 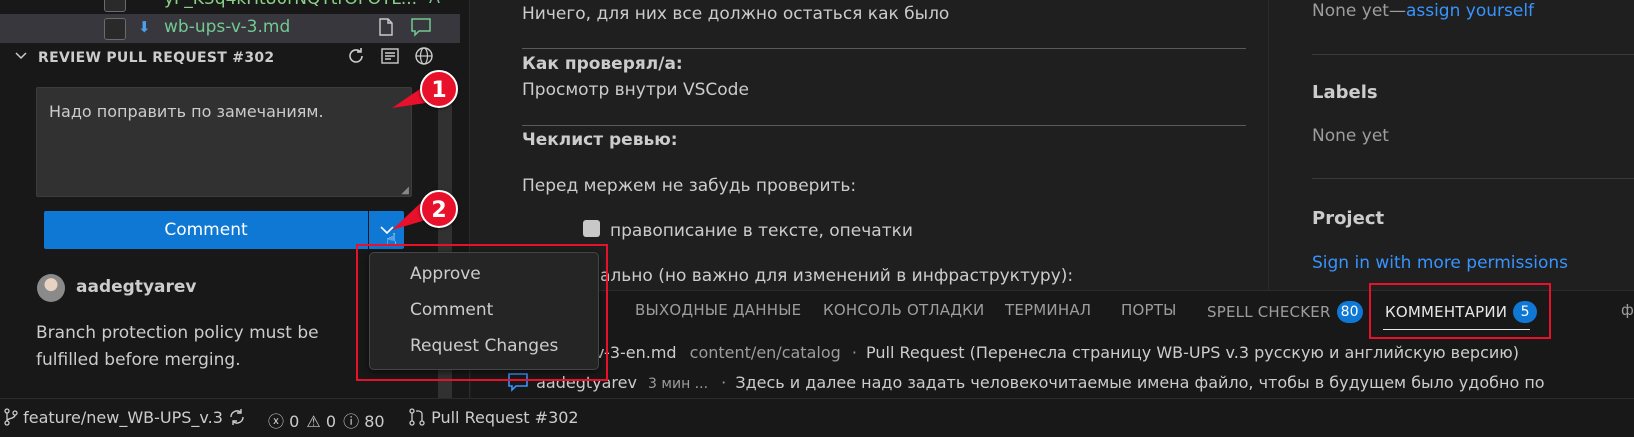 I want to click on annotation-marker-1: 1, so click(x=439, y=89).